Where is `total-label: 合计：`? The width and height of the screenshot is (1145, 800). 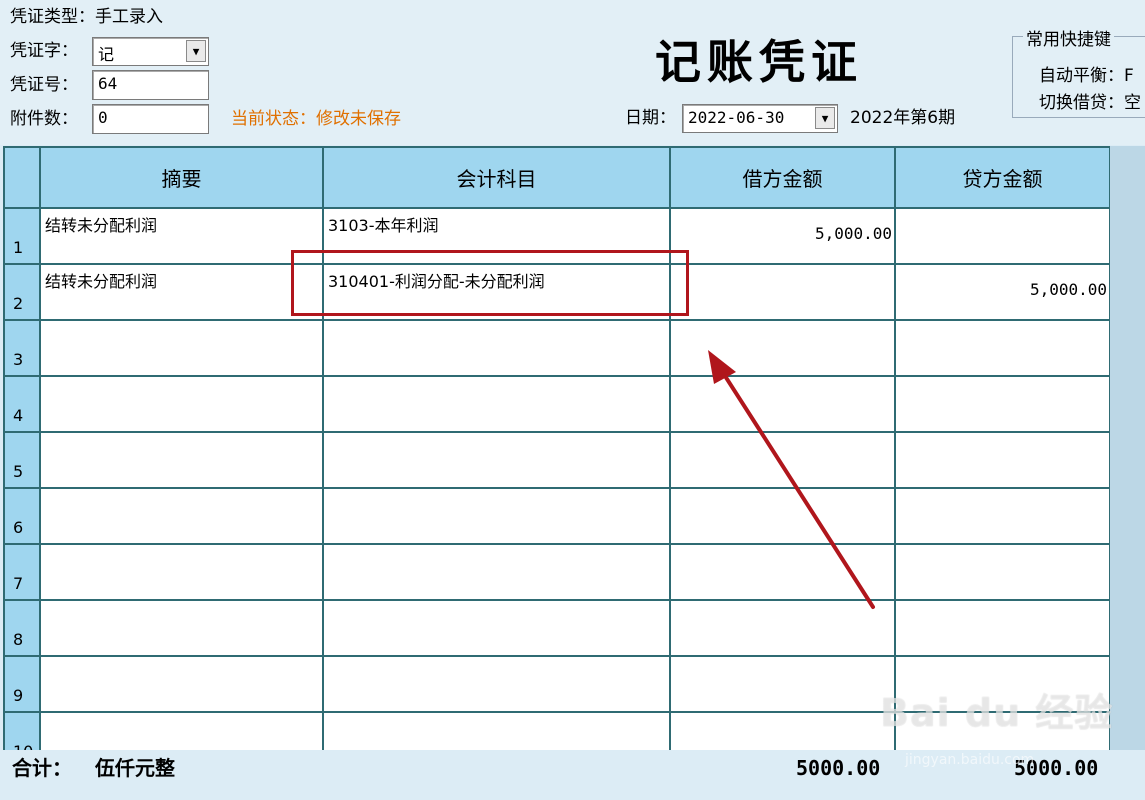
total-label: 合计： is located at coordinates (42, 768).